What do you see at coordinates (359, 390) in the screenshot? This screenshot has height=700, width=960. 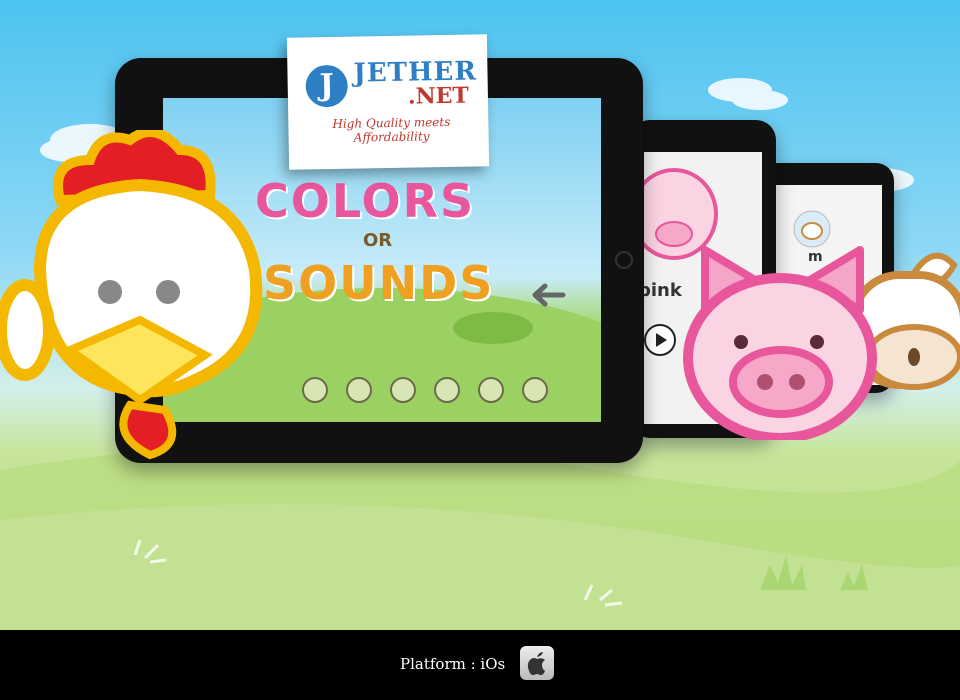 I see `cow-icon` at bounding box center [359, 390].